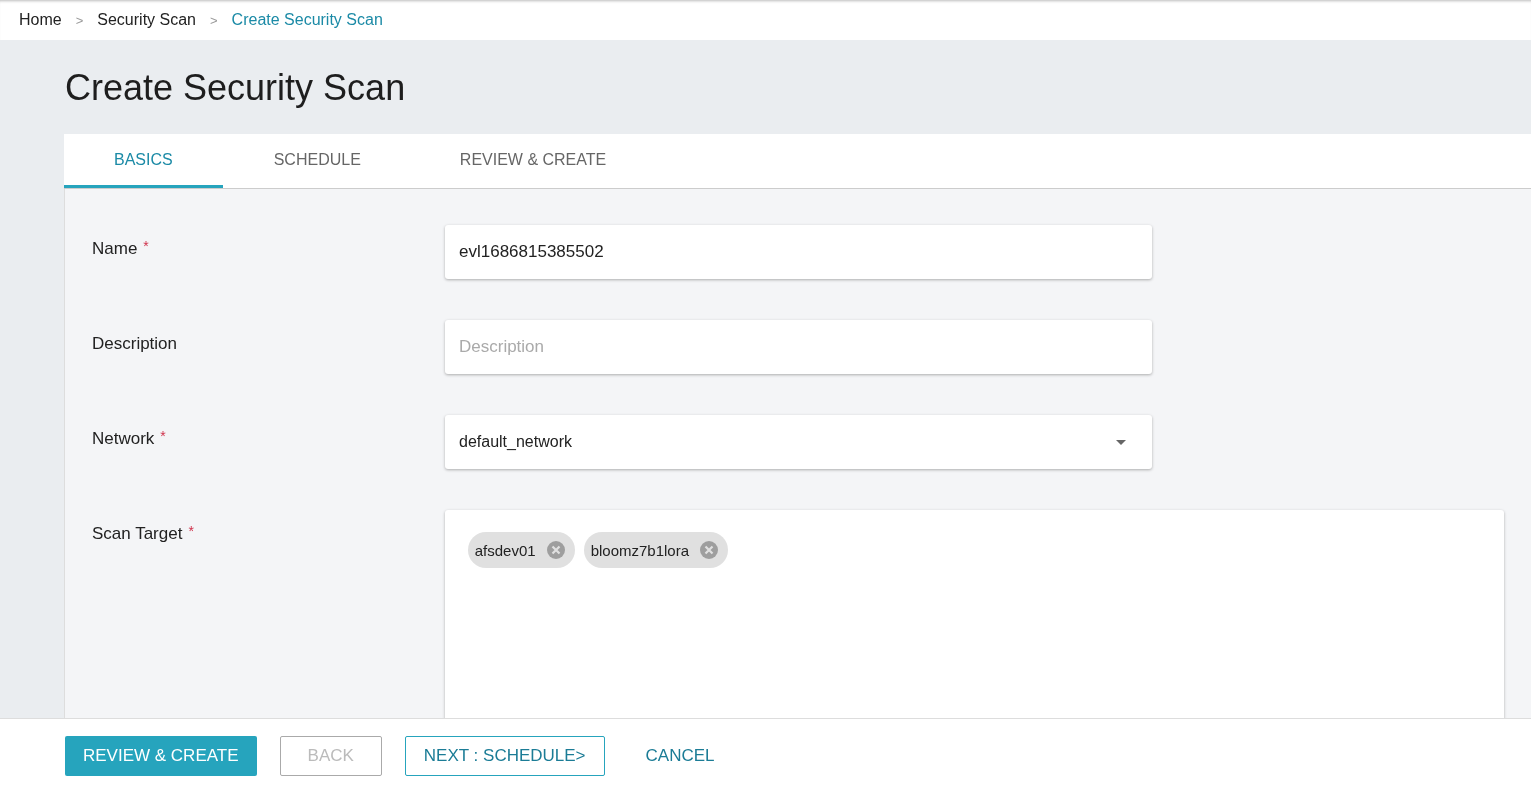 The image size is (1531, 791). What do you see at coordinates (798, 347) in the screenshot?
I see `text-field: Description` at bounding box center [798, 347].